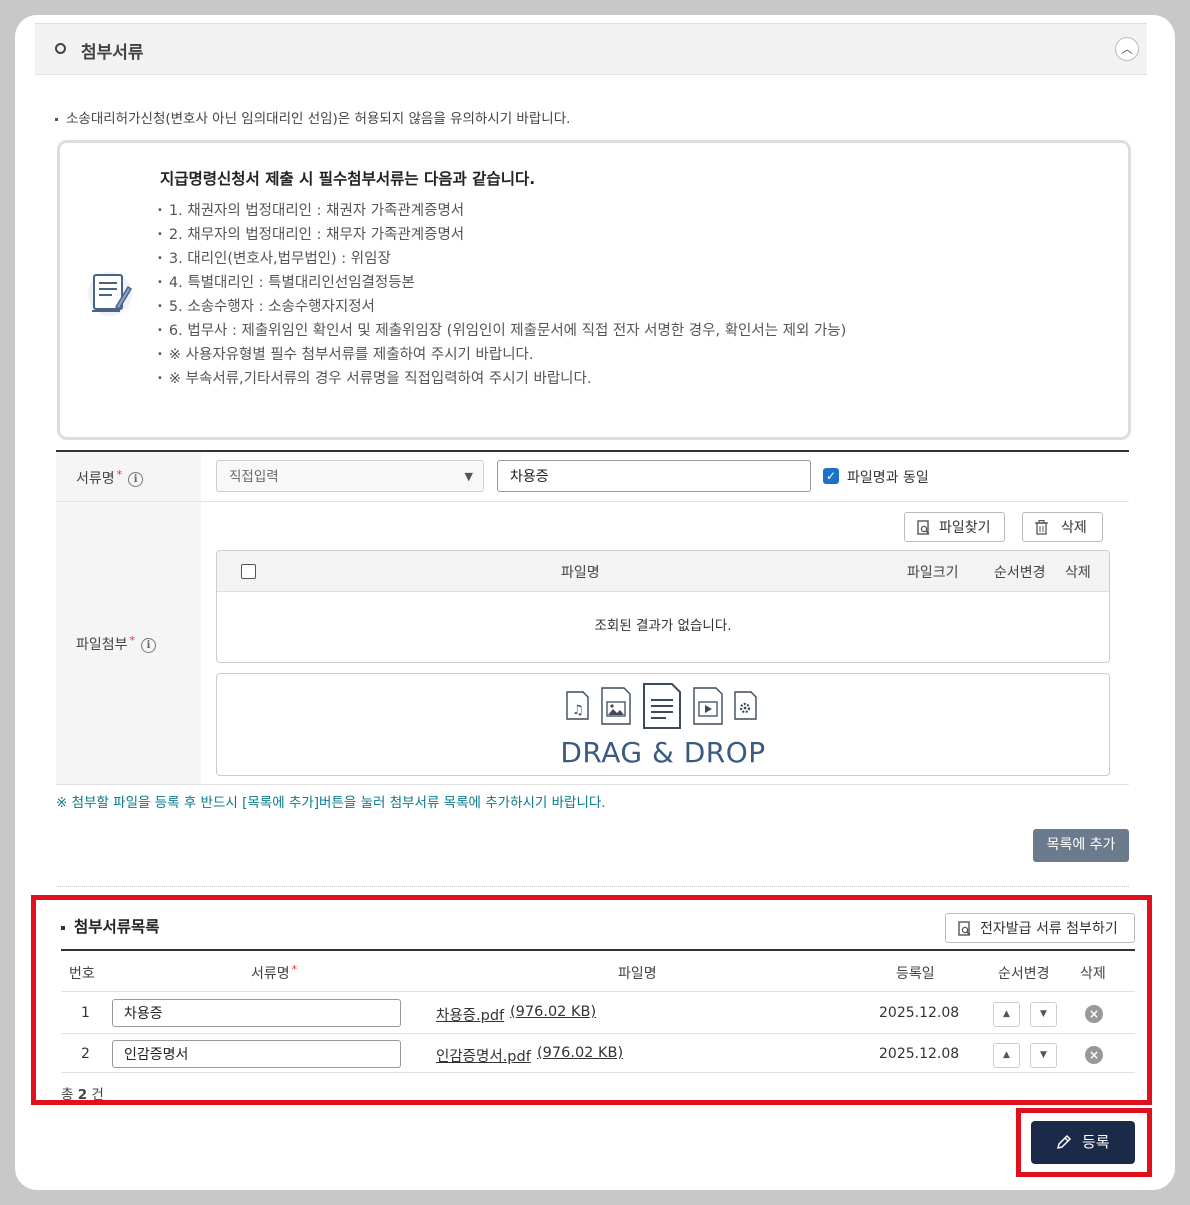 The height and width of the screenshot is (1205, 1190). Describe the element at coordinates (592, 451) in the screenshot. I see `form-top-border` at that location.